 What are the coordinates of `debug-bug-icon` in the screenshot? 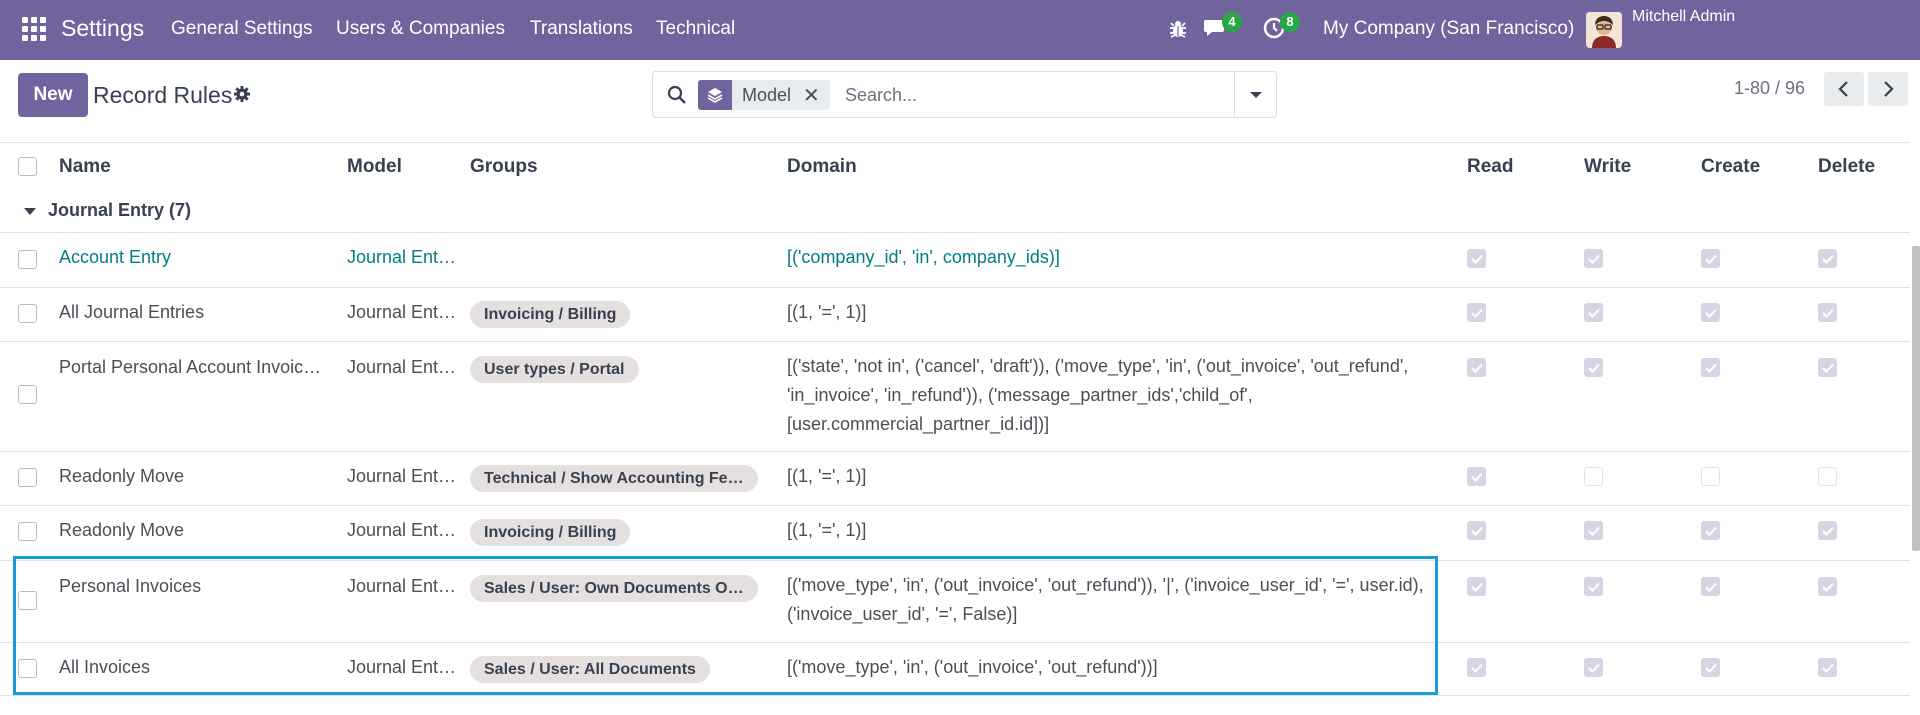 It's located at (1178, 31).